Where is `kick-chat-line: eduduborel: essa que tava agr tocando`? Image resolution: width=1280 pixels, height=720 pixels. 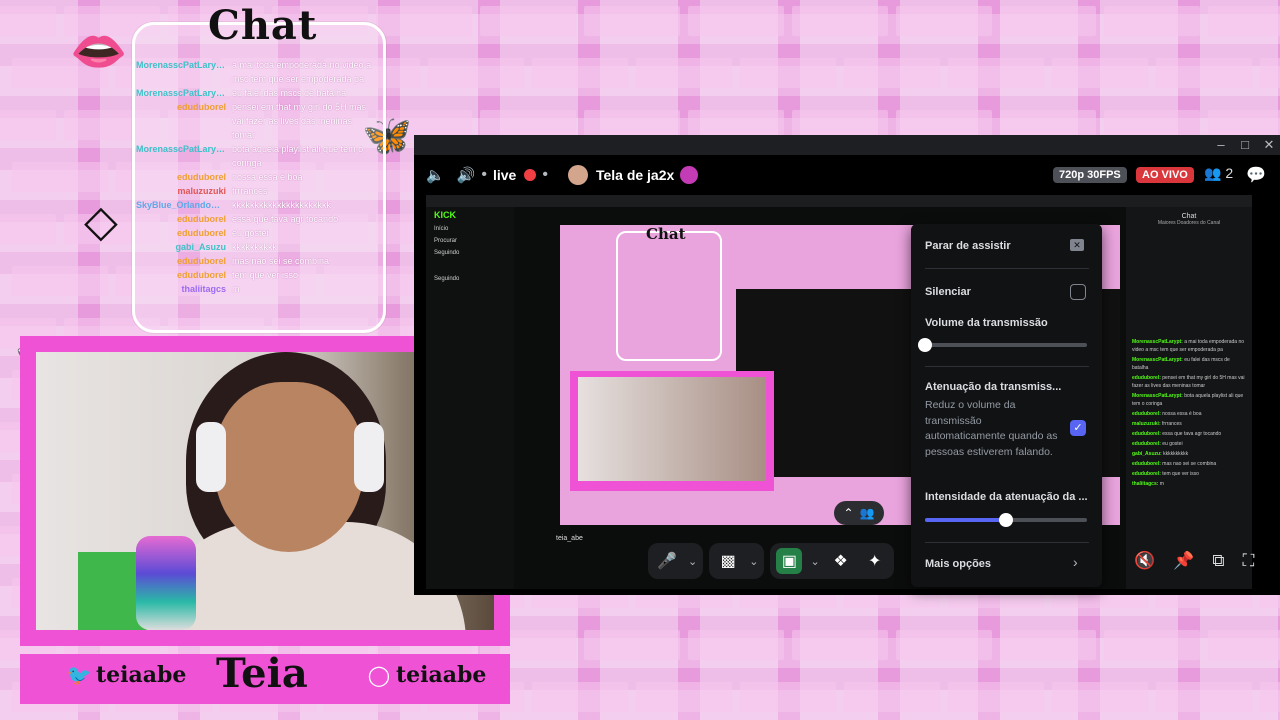
kick-chat-line: eduduborel: essa que tava agr tocando is located at coordinates (1189, 434).